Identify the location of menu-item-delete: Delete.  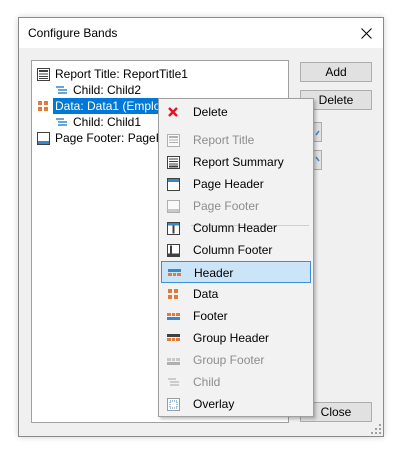
(236, 112).